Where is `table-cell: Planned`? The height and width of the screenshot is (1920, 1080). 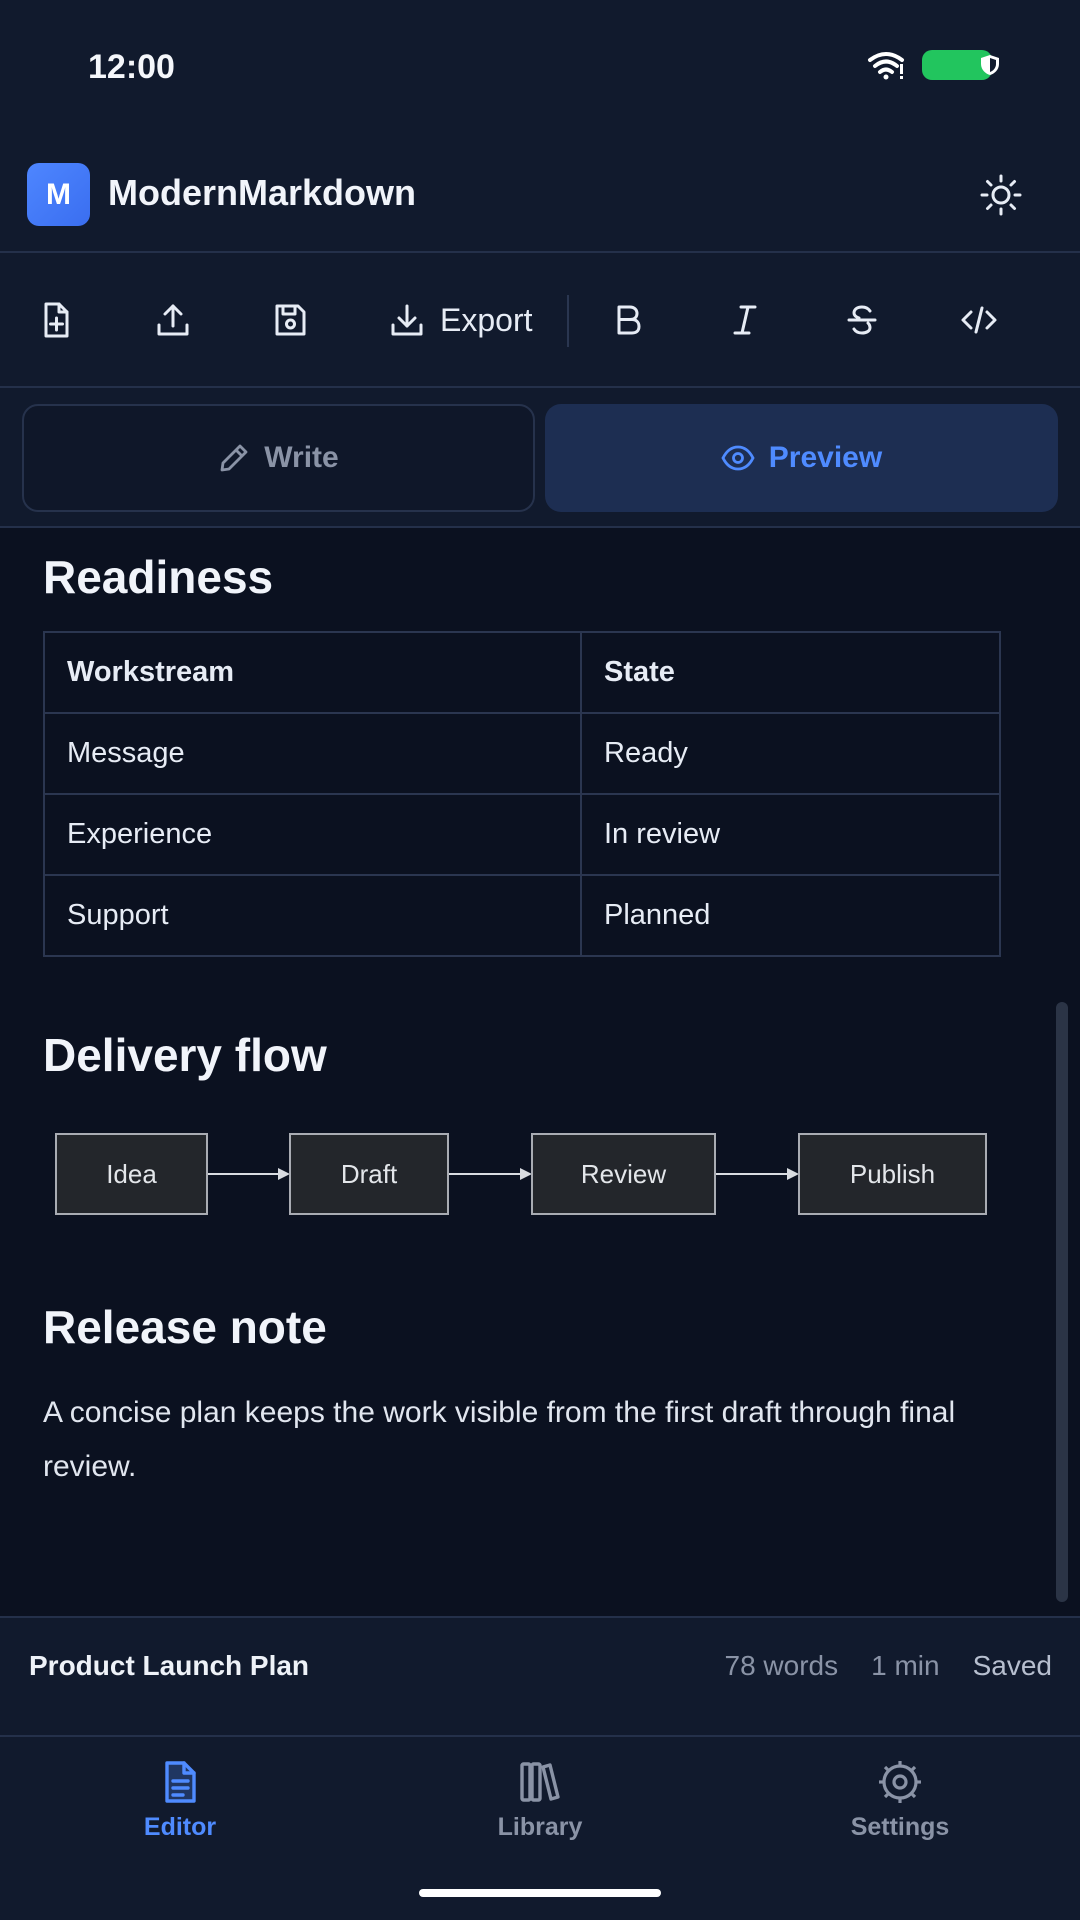 table-cell: Planned is located at coordinates (790, 915).